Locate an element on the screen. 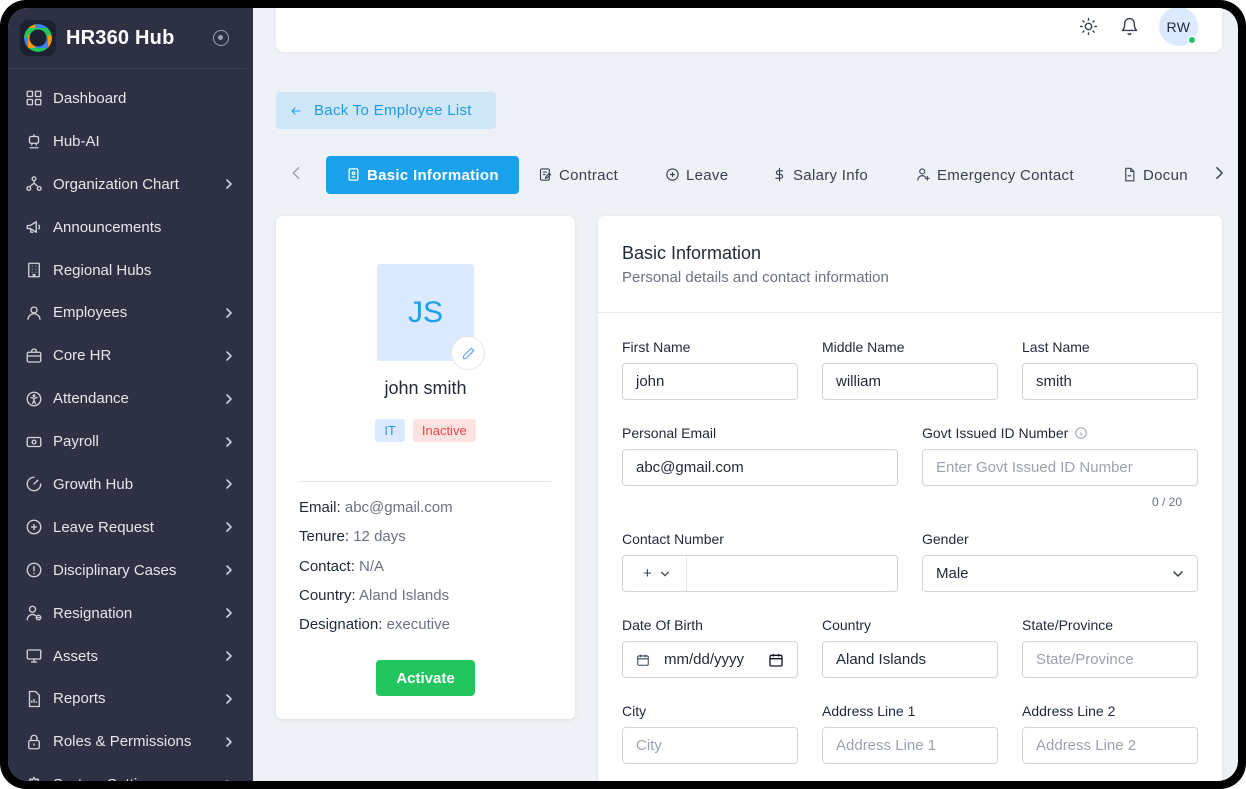  tab-documents: Docun is located at coordinates (1166, 175).